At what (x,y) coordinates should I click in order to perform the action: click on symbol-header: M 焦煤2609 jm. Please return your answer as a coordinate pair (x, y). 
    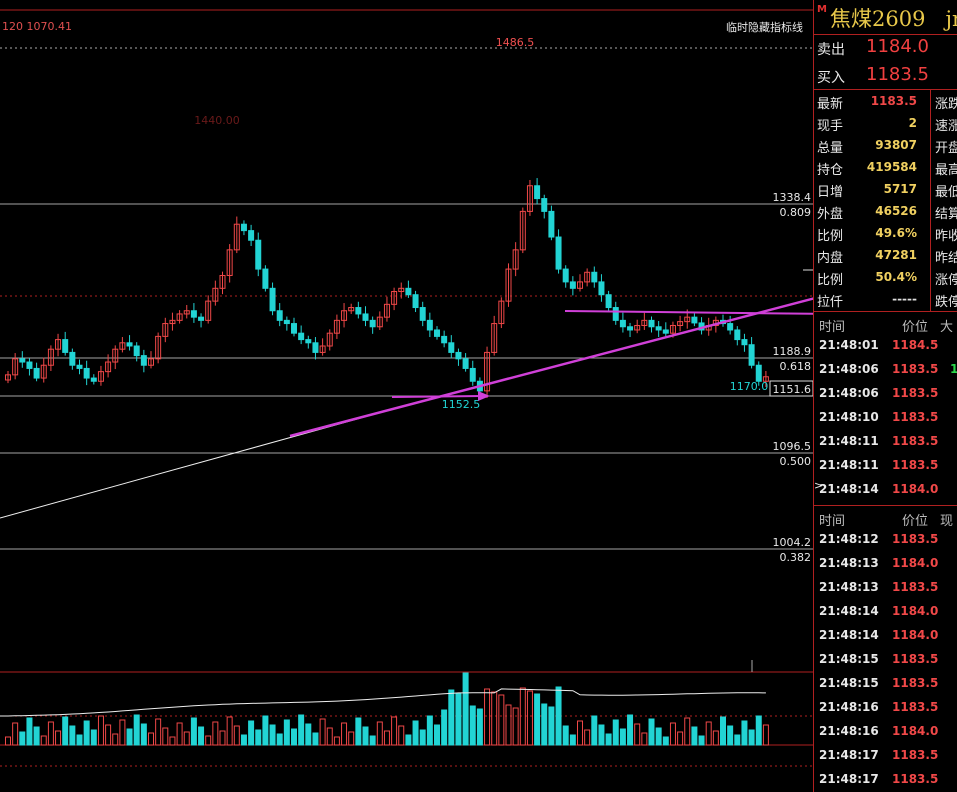
    Looking at the image, I should click on (885, 17).